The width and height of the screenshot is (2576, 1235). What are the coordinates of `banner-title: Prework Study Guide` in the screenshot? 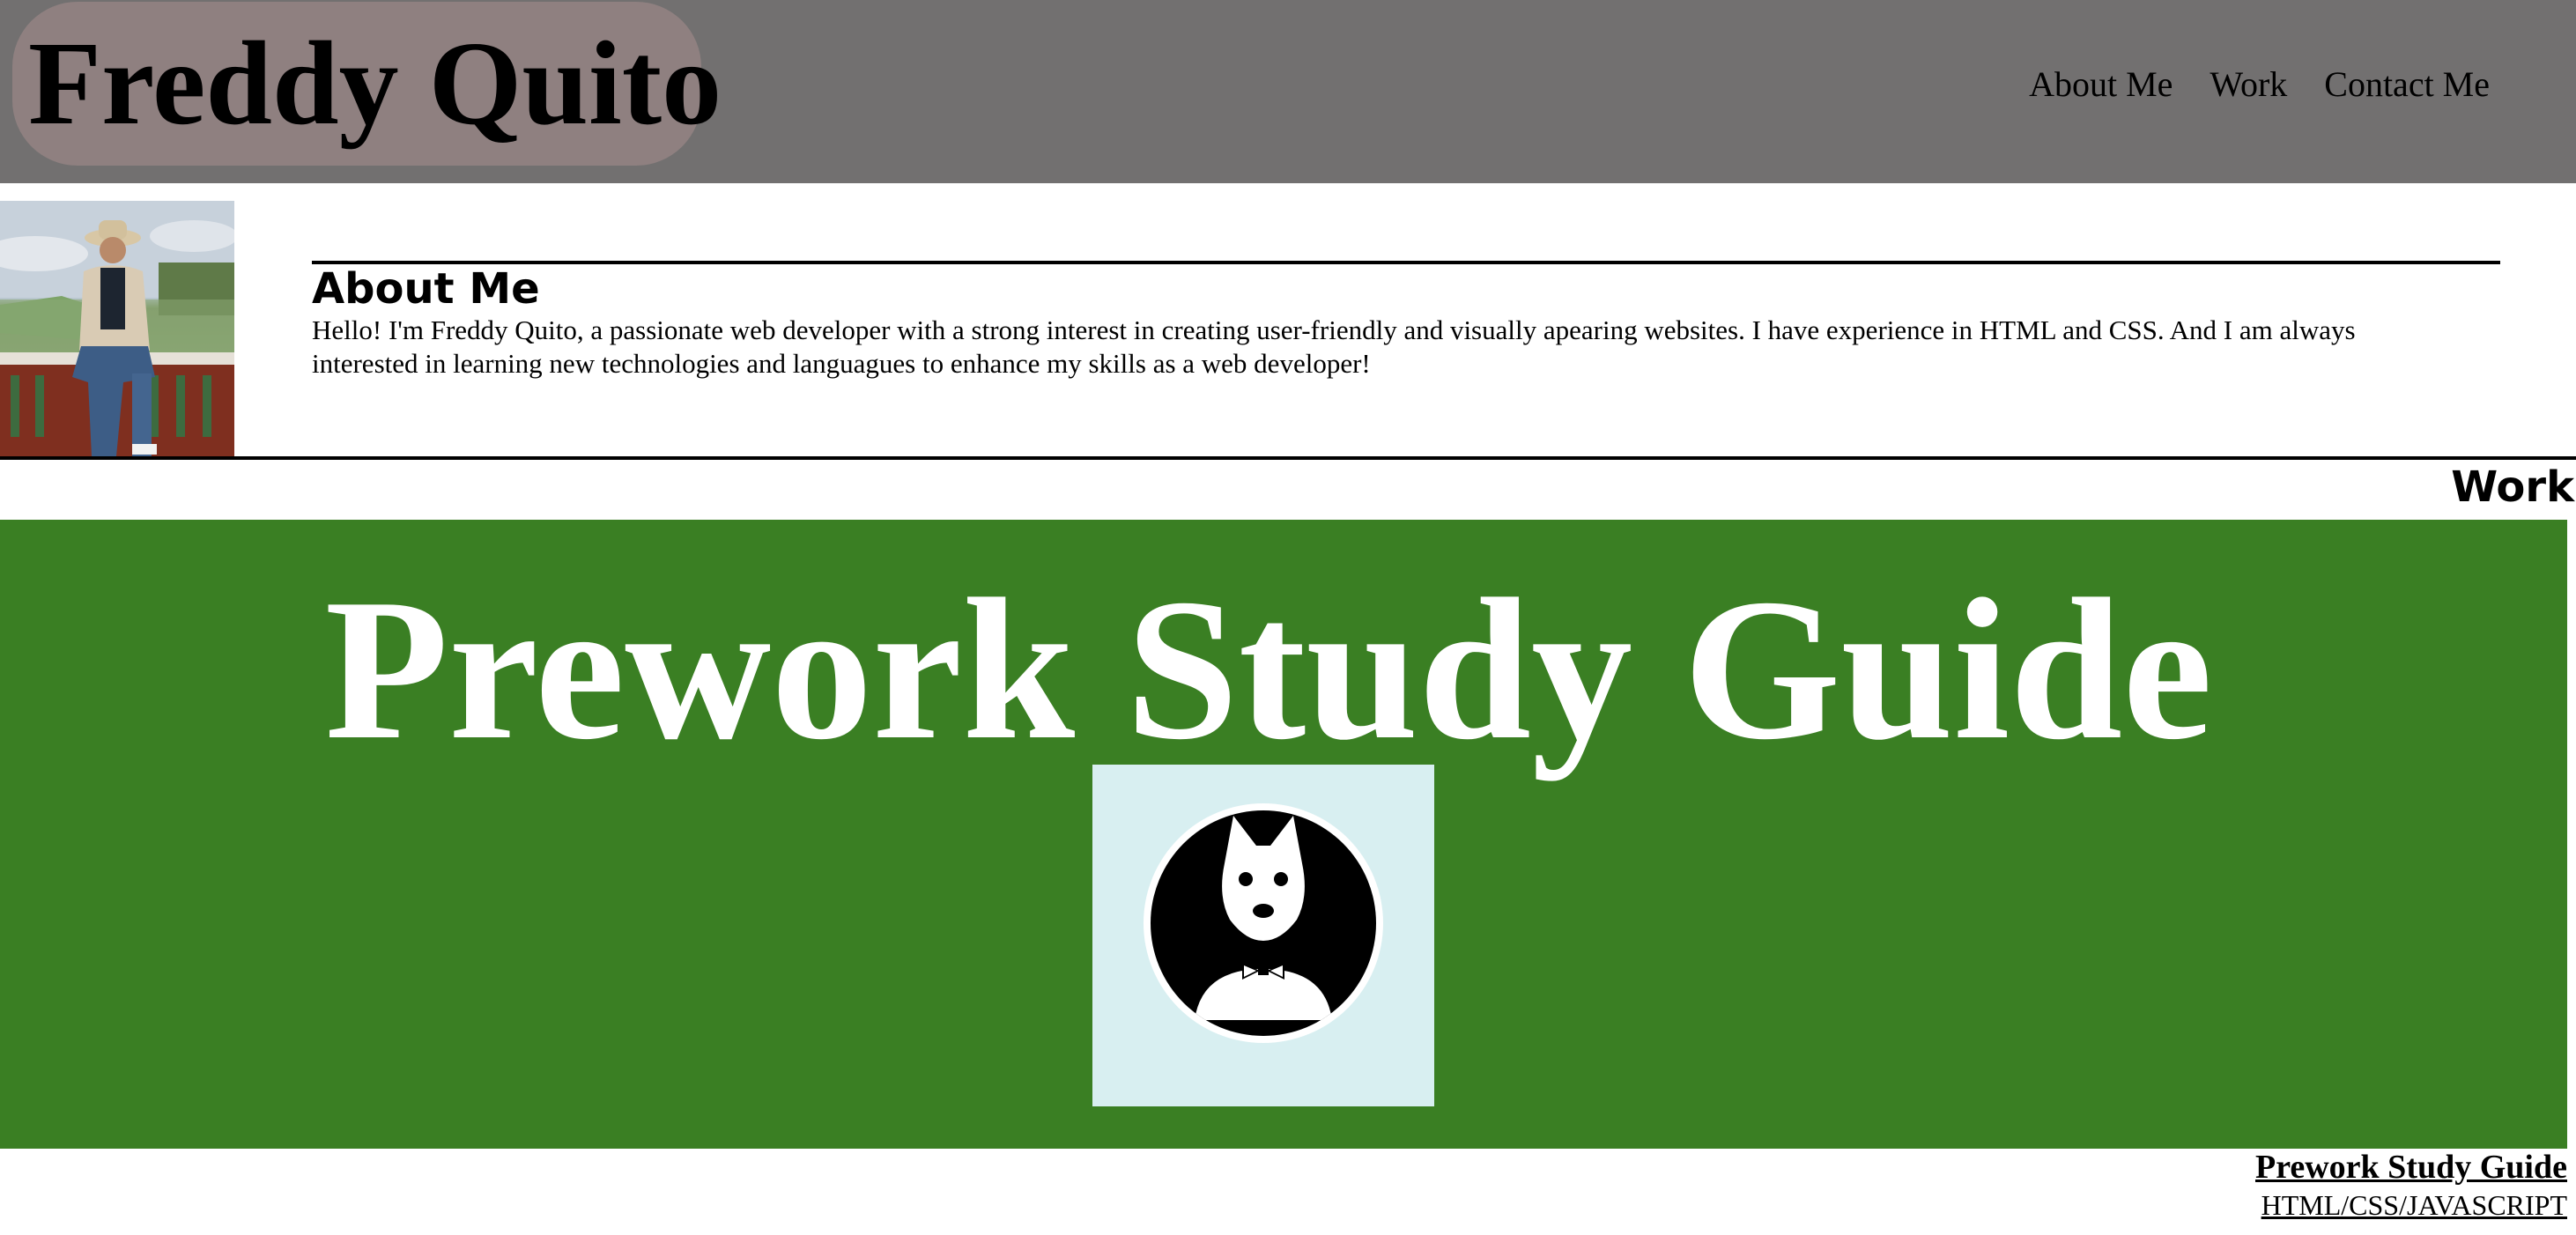 It's located at (1269, 669).